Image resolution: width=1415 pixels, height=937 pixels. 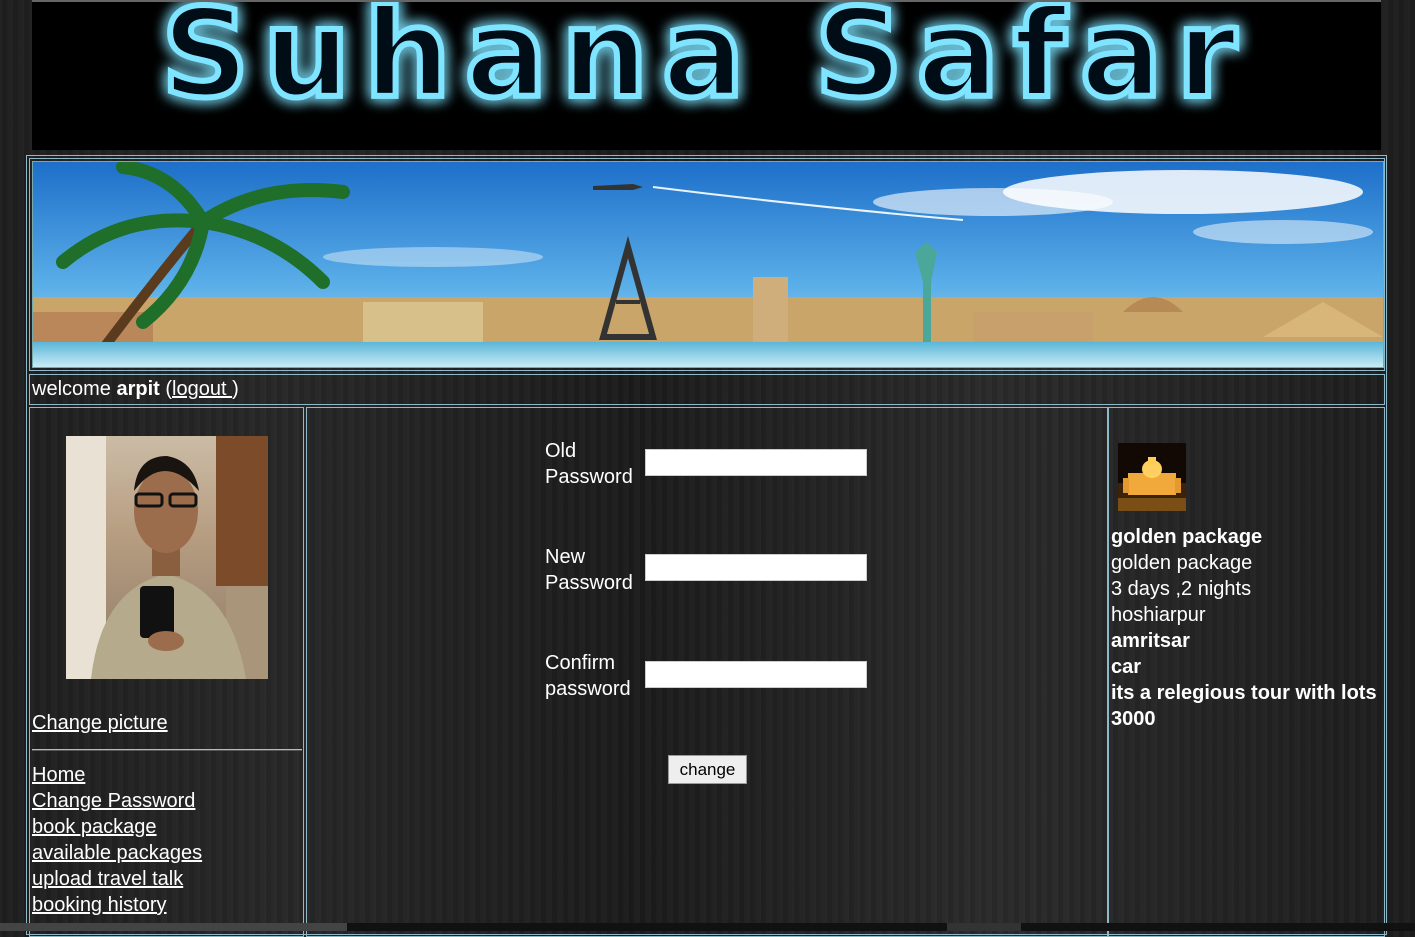 I want to click on new-password-label: New Password, so click(x=589, y=570).